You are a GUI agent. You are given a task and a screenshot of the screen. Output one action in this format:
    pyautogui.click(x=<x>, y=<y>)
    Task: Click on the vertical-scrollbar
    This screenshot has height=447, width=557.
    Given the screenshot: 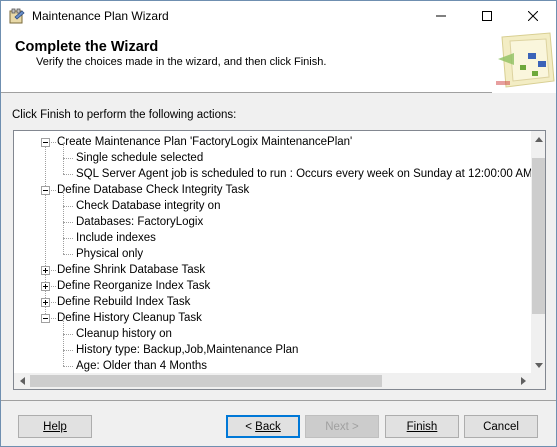 What is the action you would take?
    pyautogui.click(x=538, y=252)
    